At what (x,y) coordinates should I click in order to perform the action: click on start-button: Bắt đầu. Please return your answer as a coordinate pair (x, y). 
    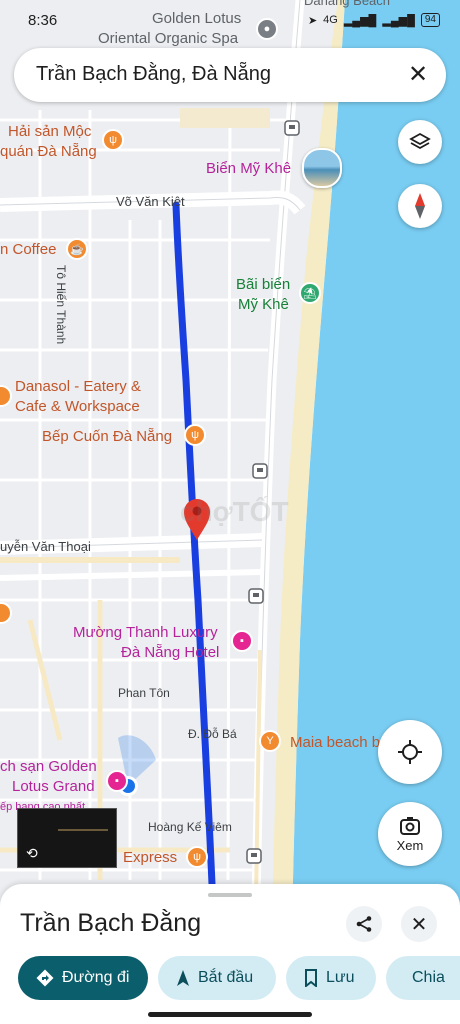
    Looking at the image, I should click on (217, 978).